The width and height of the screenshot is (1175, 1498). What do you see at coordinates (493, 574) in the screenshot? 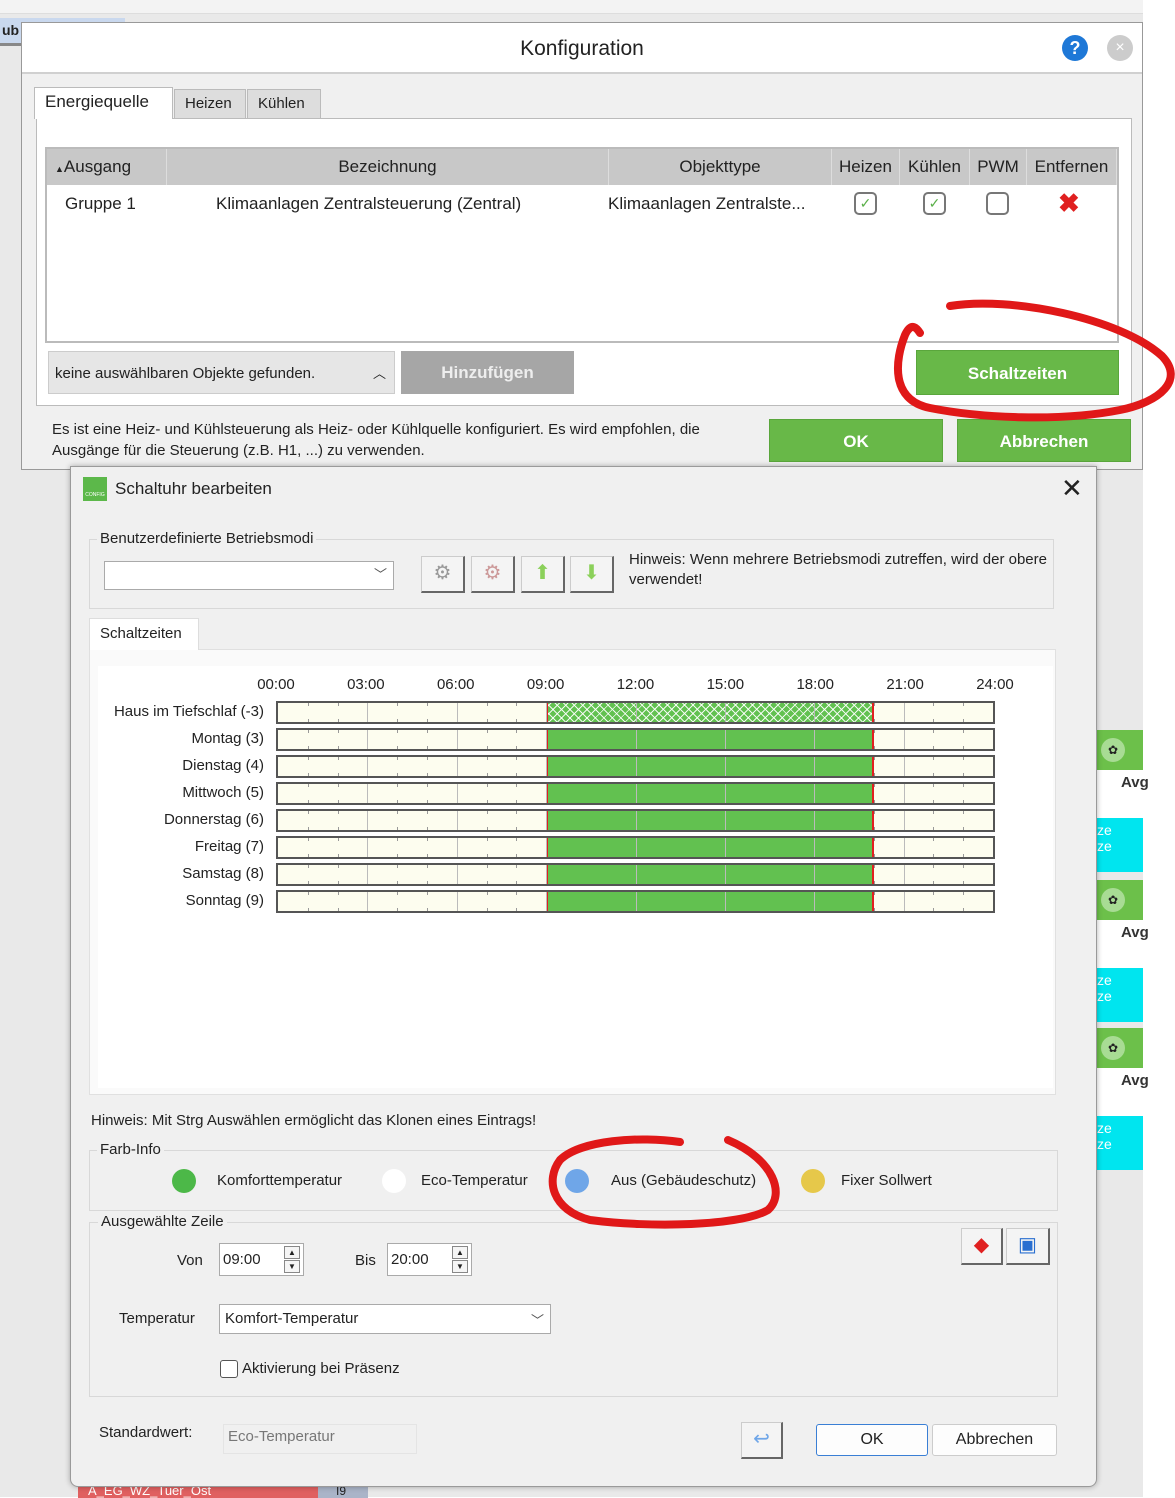
I see `delete-mode-button: ⚙` at bounding box center [493, 574].